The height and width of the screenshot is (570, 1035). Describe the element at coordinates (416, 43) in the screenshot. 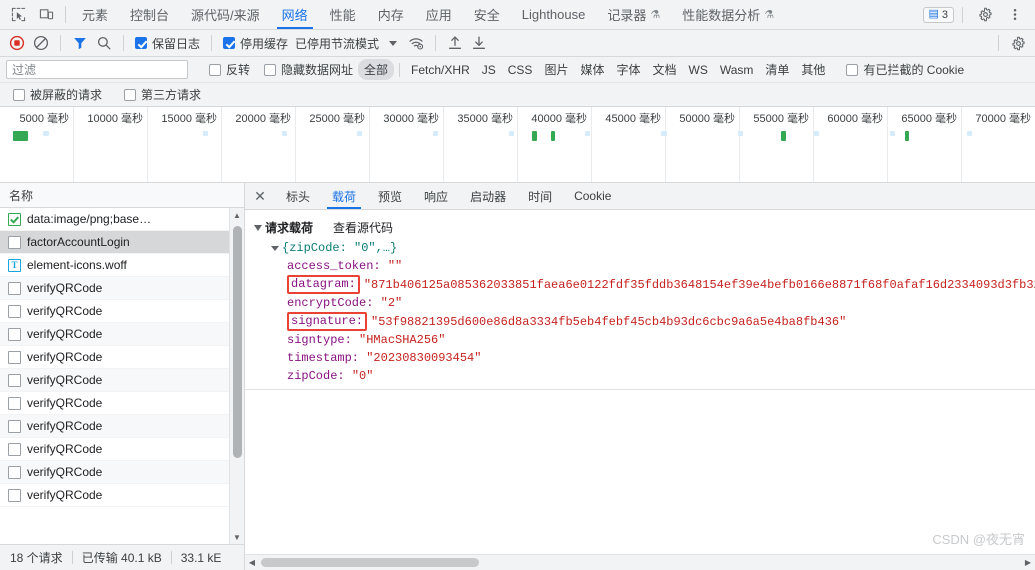

I see `network-conditions-icon` at that location.